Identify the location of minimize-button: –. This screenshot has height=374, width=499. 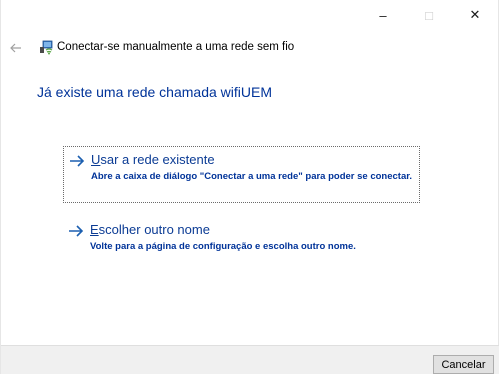
(383, 15).